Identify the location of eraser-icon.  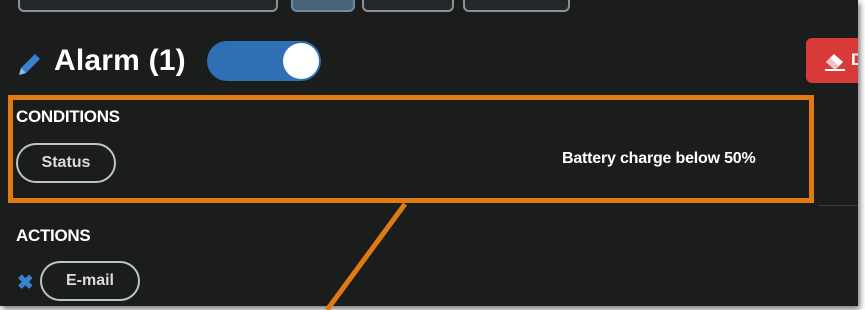
(835, 62).